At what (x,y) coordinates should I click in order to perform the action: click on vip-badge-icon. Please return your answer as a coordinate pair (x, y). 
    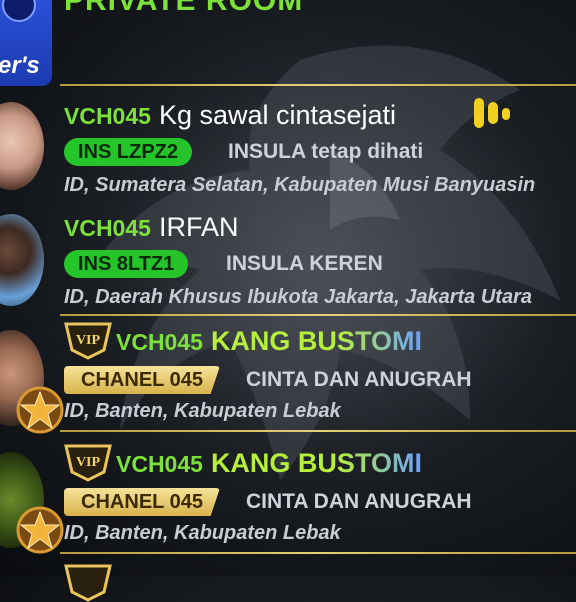
    Looking at the image, I should click on (88, 583).